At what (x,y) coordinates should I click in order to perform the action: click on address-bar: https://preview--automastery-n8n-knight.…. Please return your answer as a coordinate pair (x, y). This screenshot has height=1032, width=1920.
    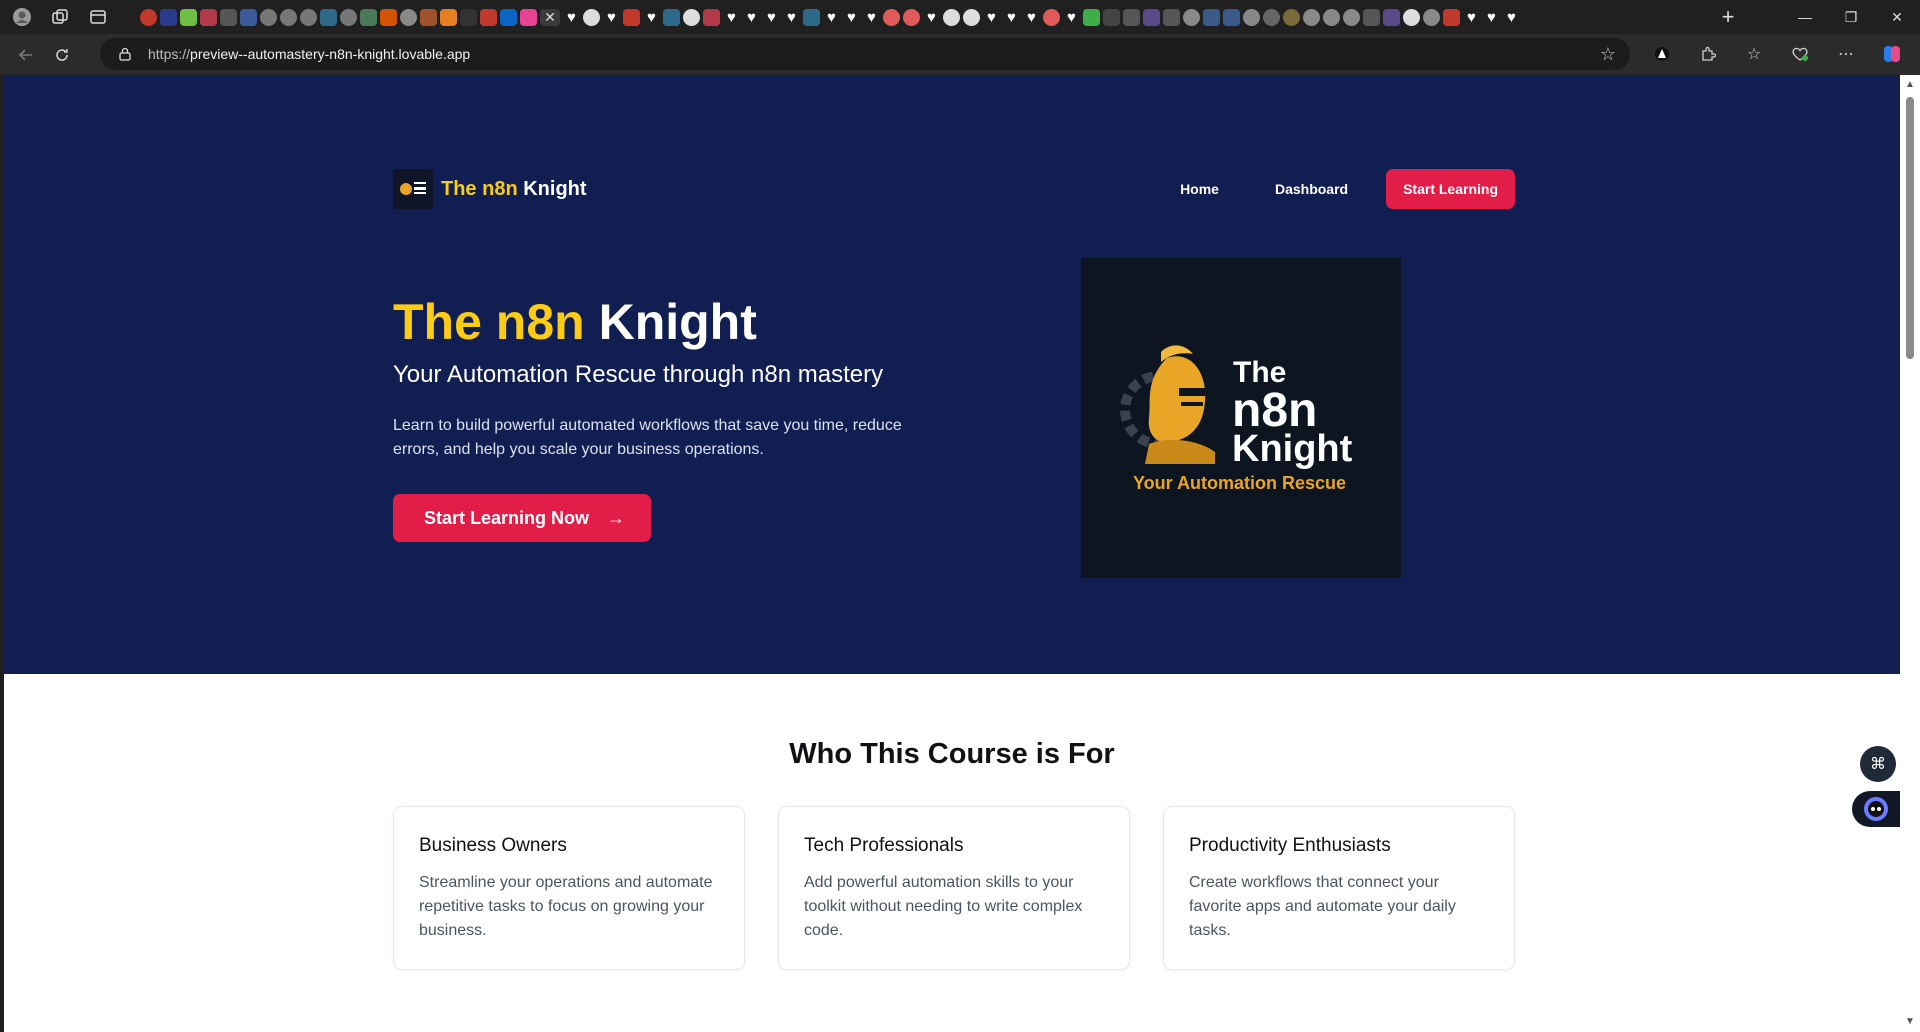
    Looking at the image, I should click on (865, 54).